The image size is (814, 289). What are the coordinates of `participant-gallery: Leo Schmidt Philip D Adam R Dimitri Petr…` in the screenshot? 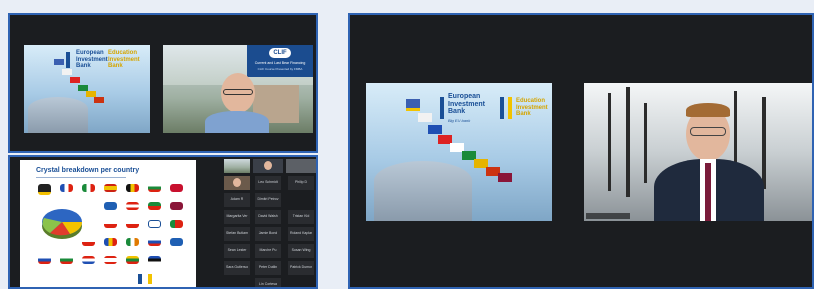 It's located at (269, 222).